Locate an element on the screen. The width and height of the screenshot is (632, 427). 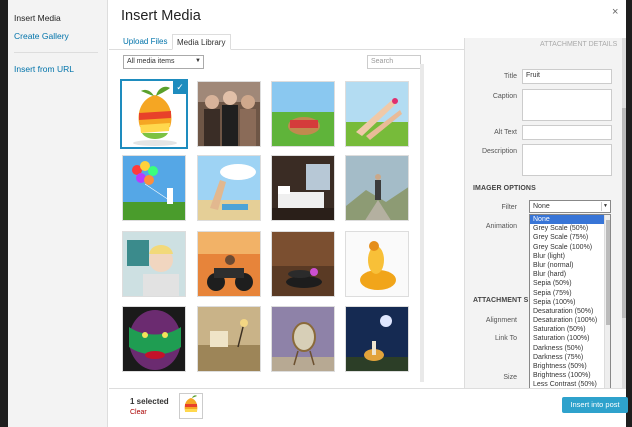
attachment-thumb-beach is located at coordinates (229, 188).